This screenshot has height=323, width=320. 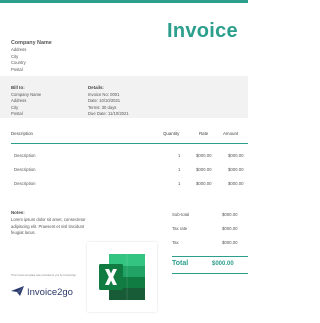 I want to click on invoice-terms: Terms: 30 days, so click(x=102, y=107).